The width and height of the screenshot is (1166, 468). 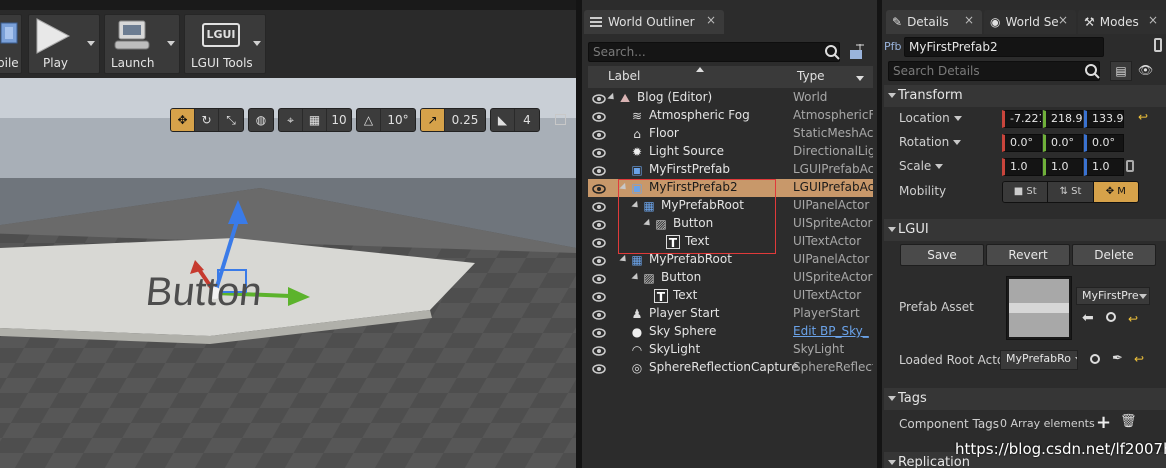 I want to click on prefab-delete-button: Delete, so click(x=1114, y=255).